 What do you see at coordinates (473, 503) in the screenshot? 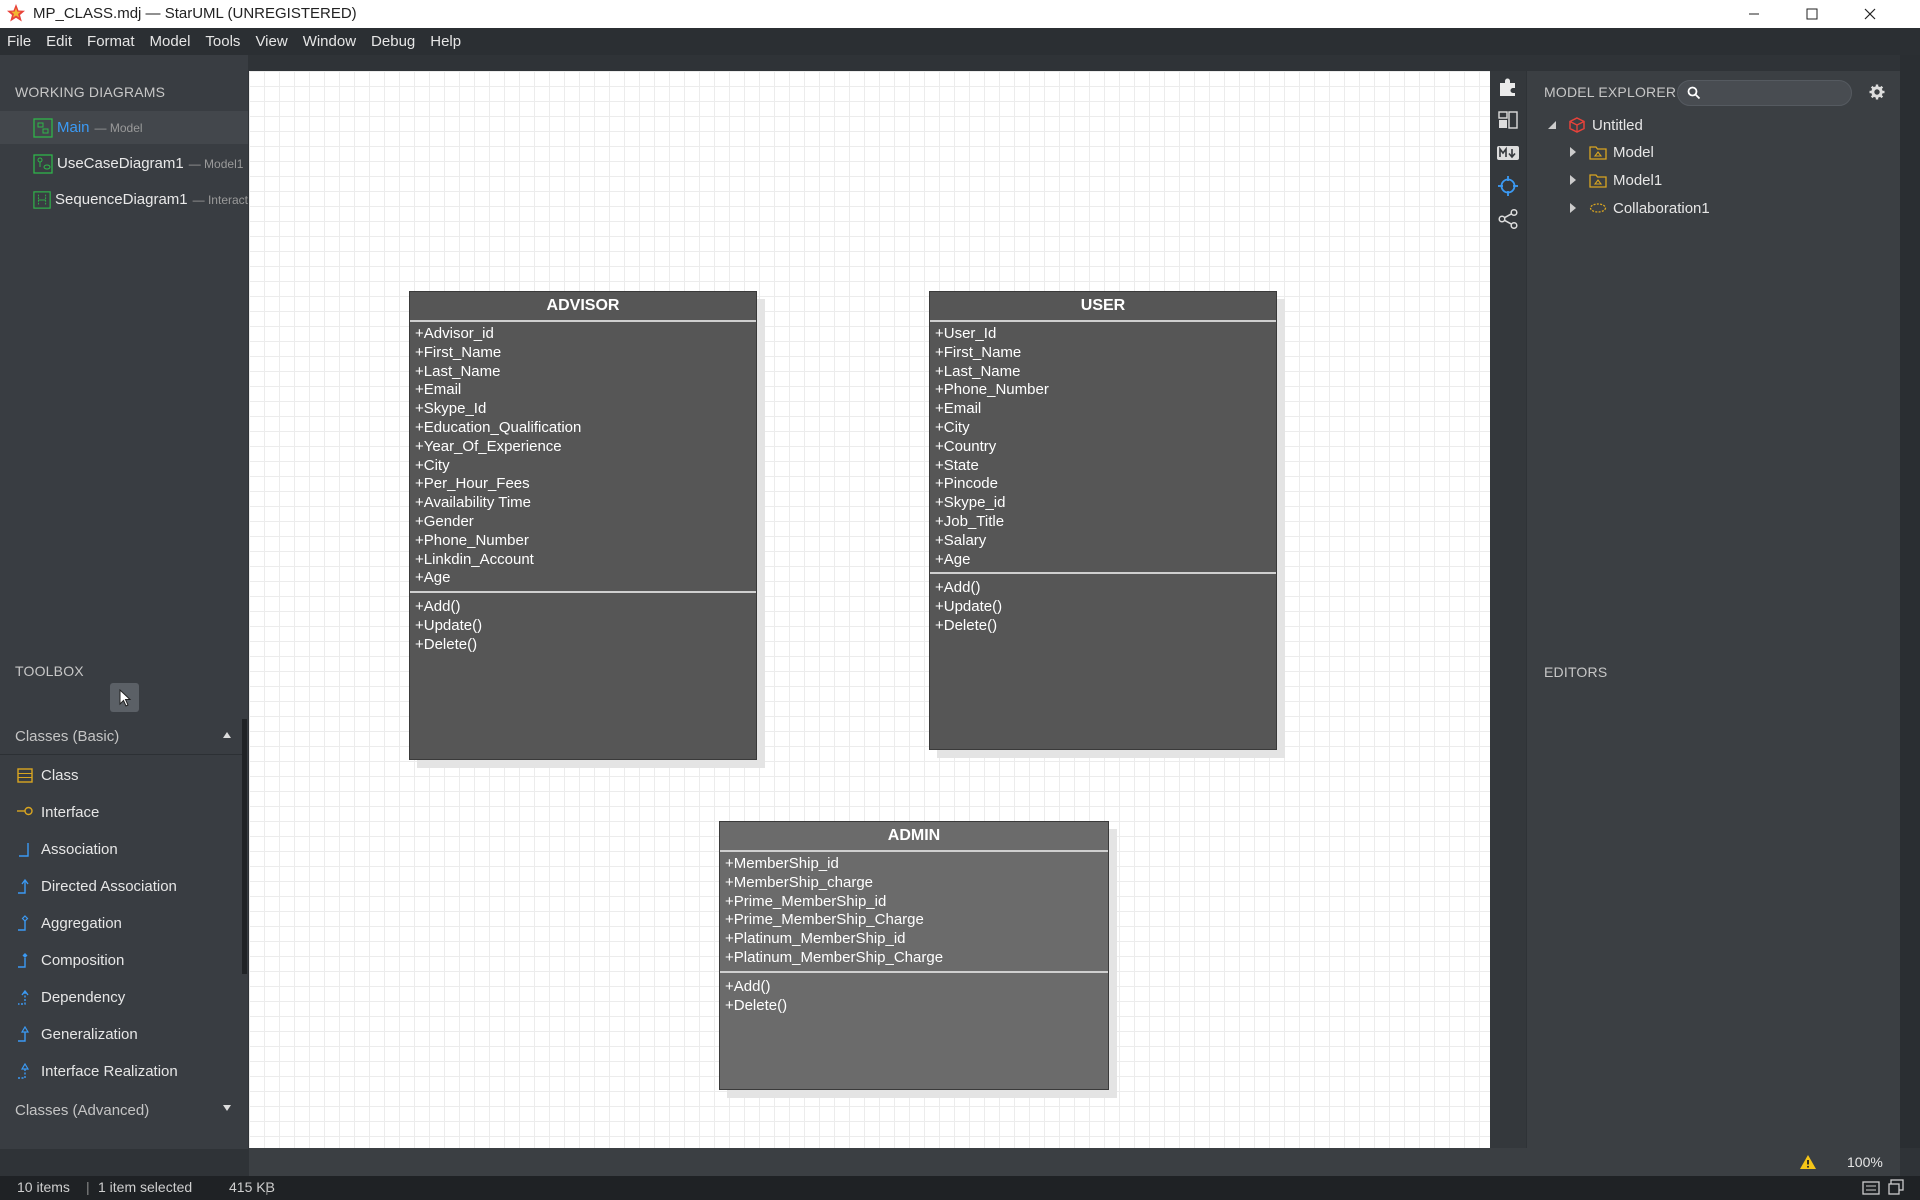
I see `attribute: +Availability Time` at bounding box center [473, 503].